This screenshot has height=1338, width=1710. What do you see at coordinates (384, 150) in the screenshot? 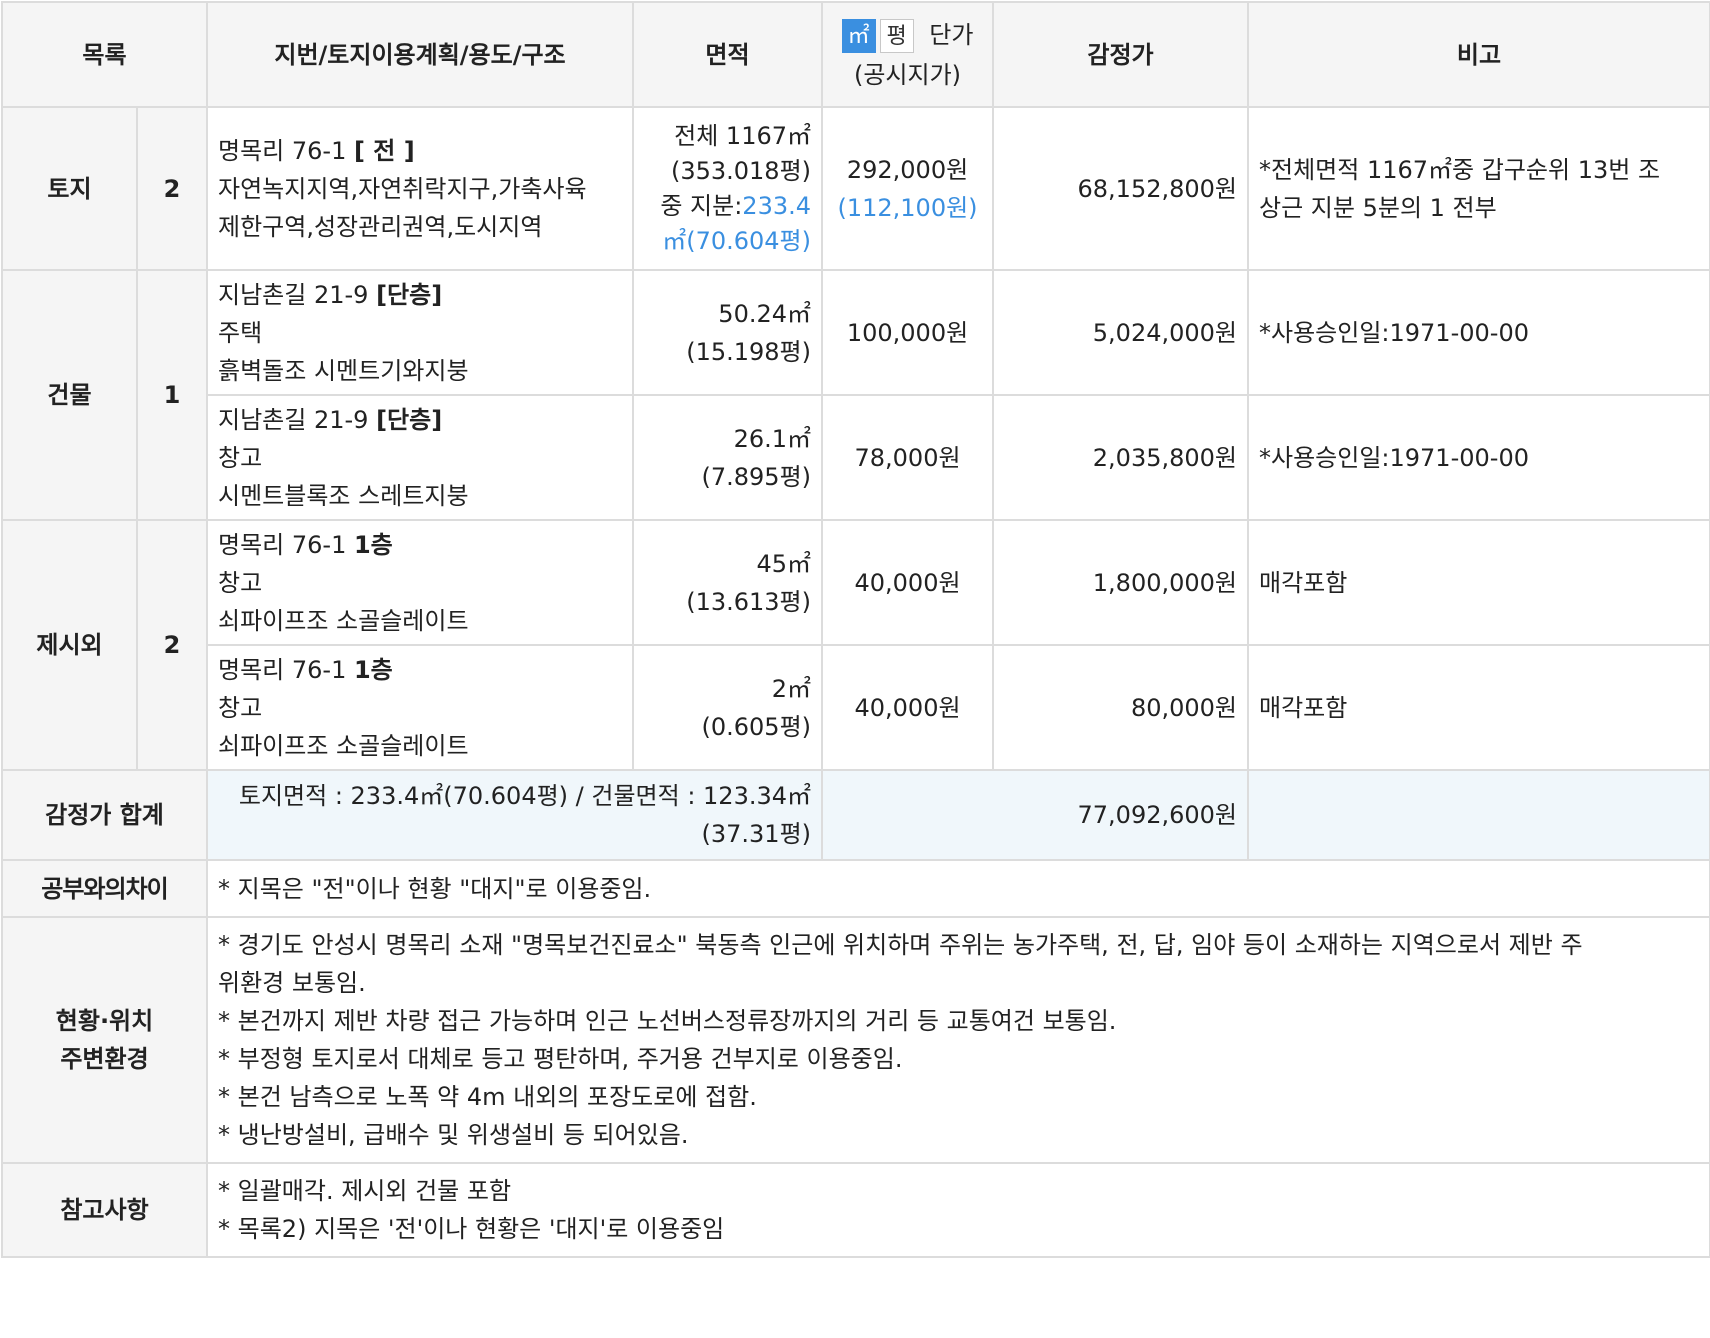
I see `lot-tag: [ 전 ]` at bounding box center [384, 150].